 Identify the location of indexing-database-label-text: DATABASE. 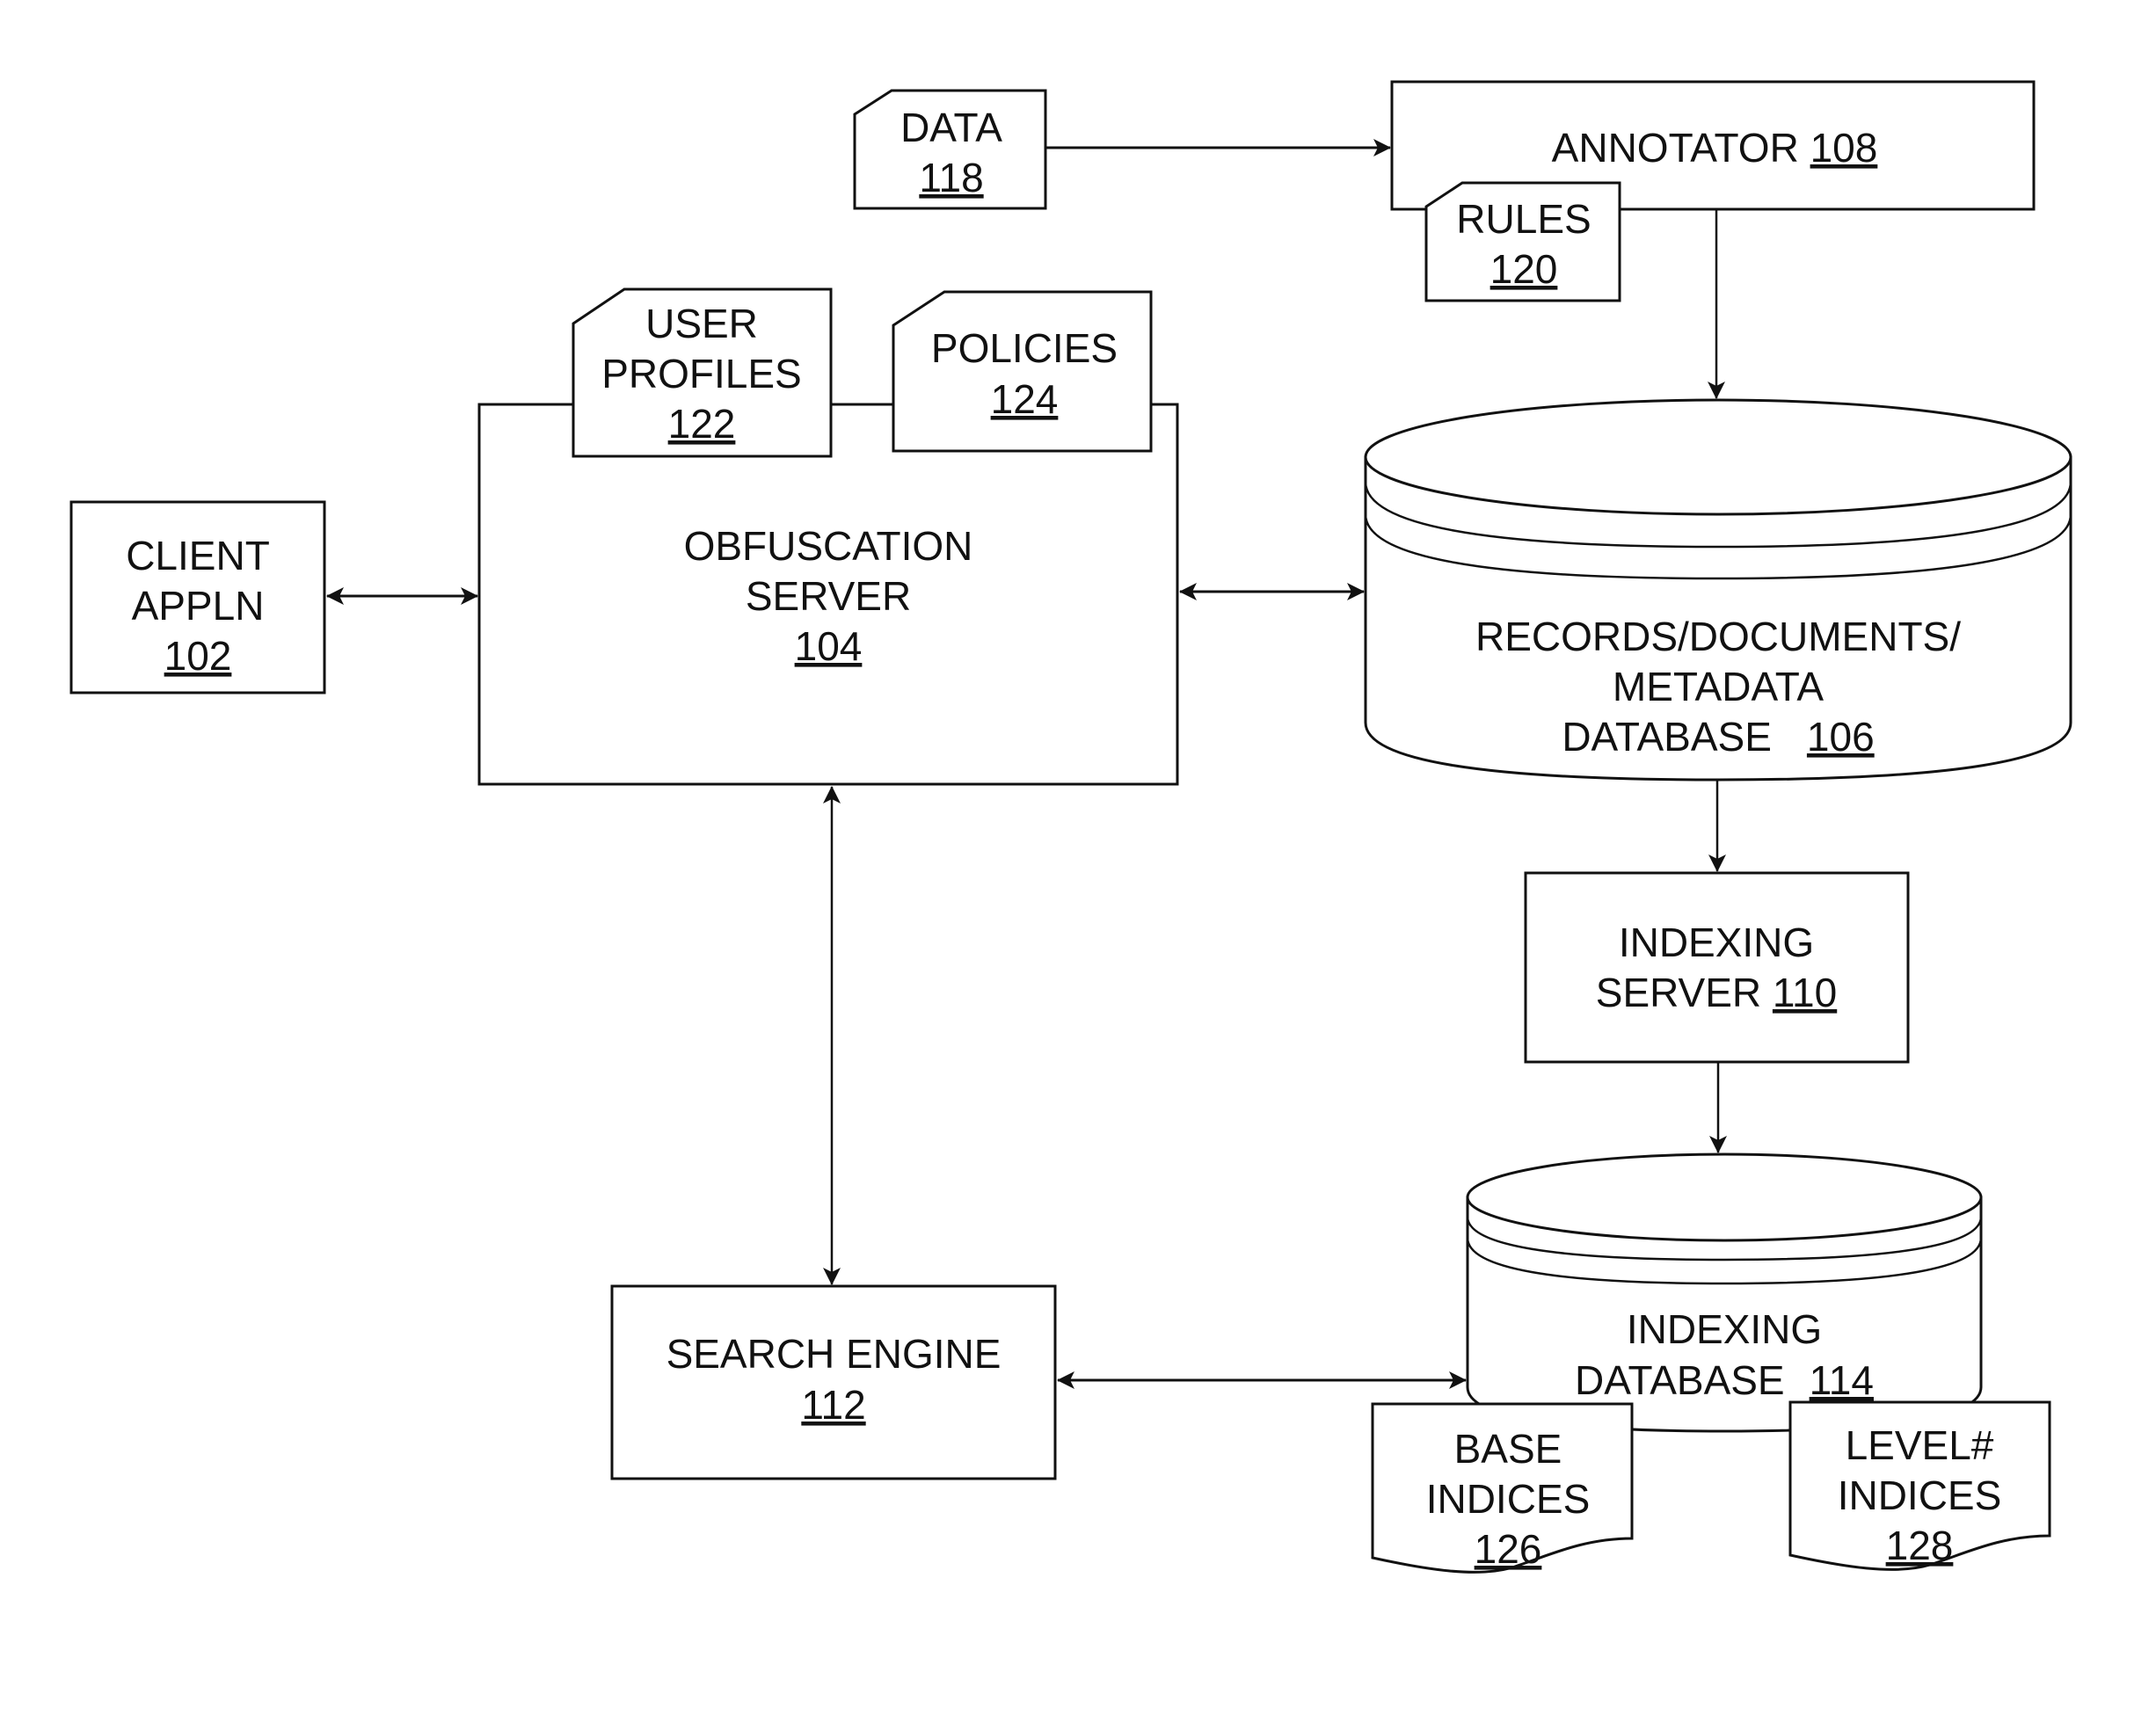
(1680, 1380).